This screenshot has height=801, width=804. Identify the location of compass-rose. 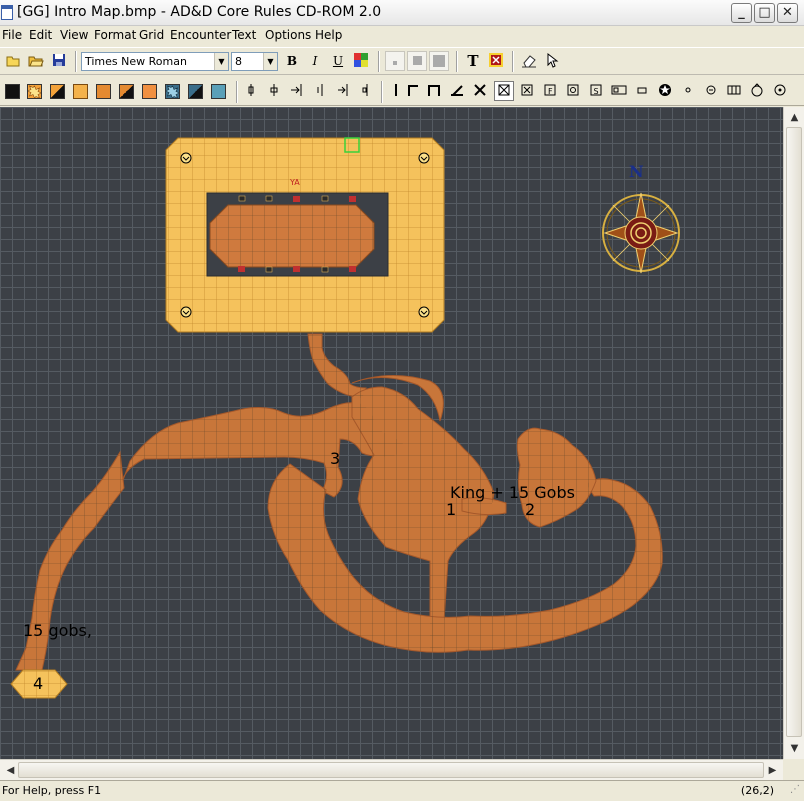
(641, 233).